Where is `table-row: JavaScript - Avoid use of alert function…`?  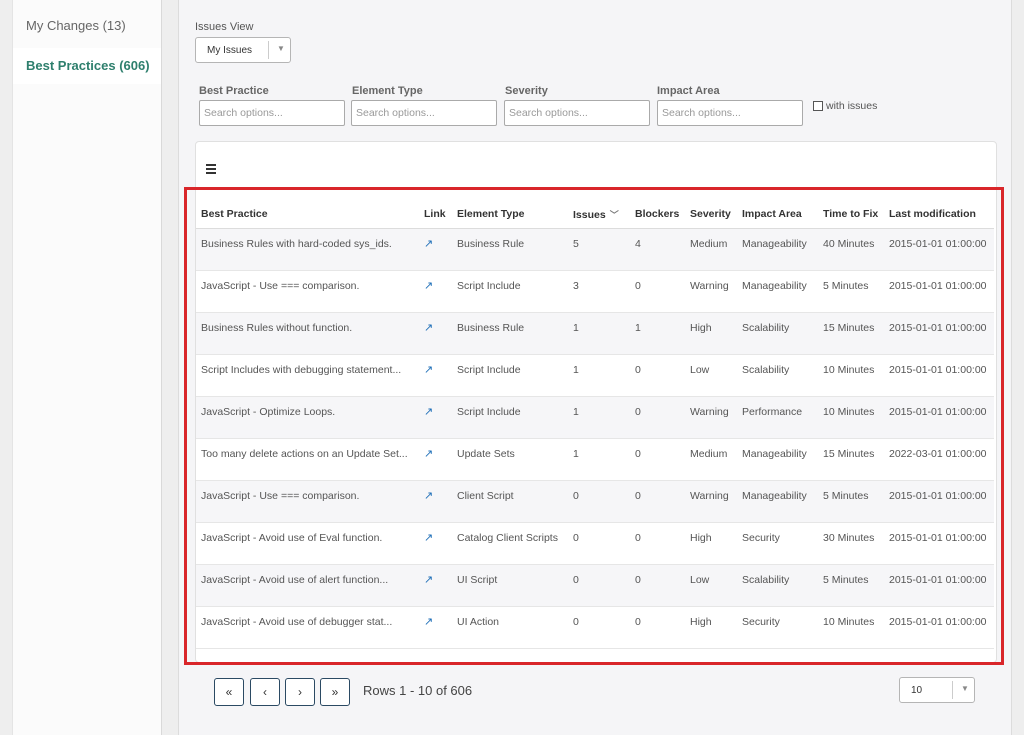
table-row: JavaScript - Avoid use of alert function… is located at coordinates (595, 585).